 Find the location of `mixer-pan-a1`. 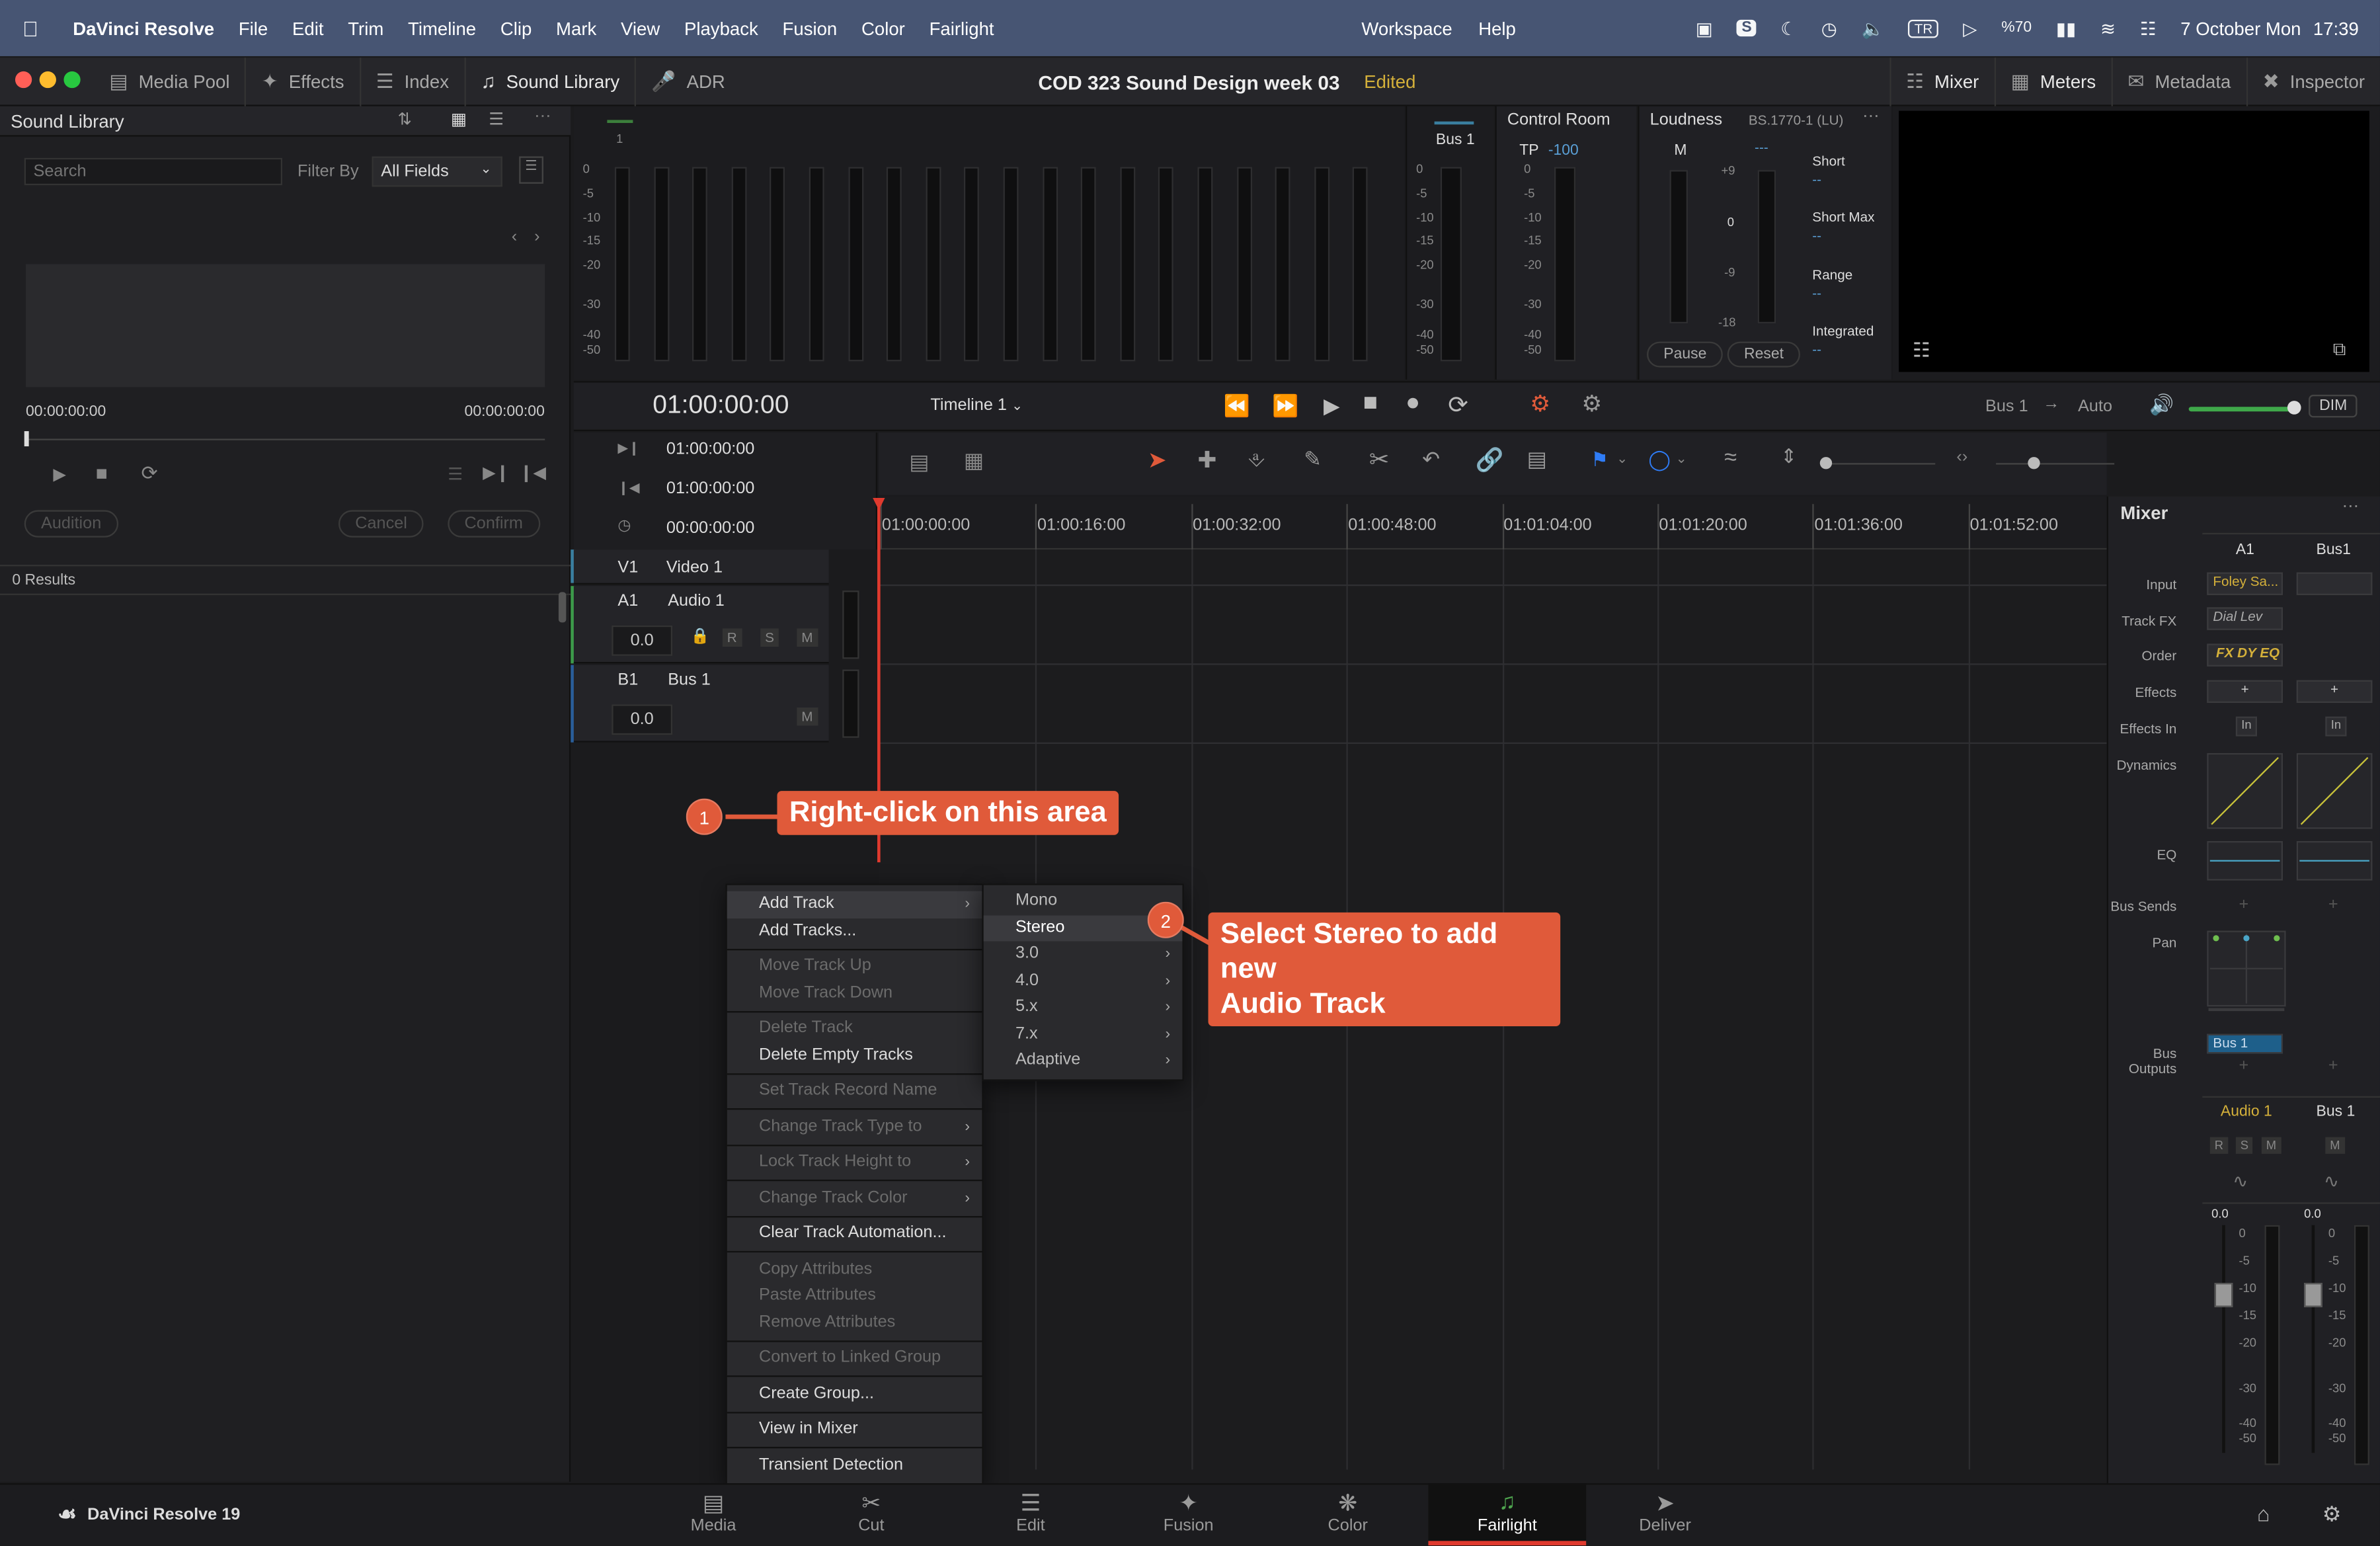

mixer-pan-a1 is located at coordinates (2246, 971).